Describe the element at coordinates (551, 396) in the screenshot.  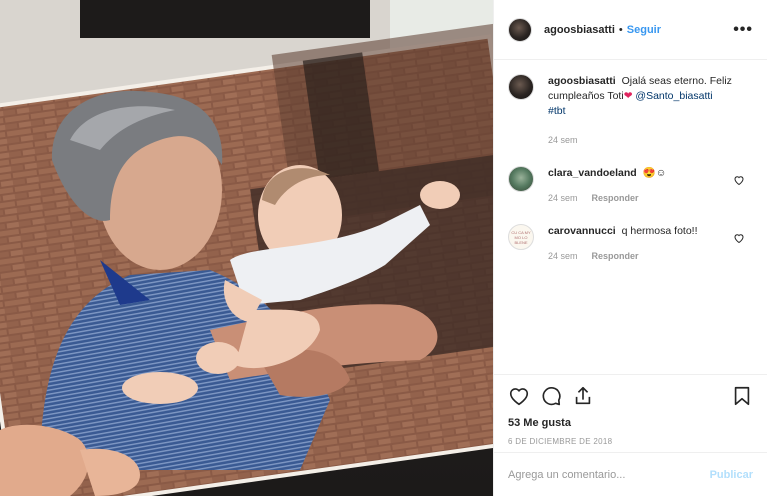
I see `comment-icon` at that location.